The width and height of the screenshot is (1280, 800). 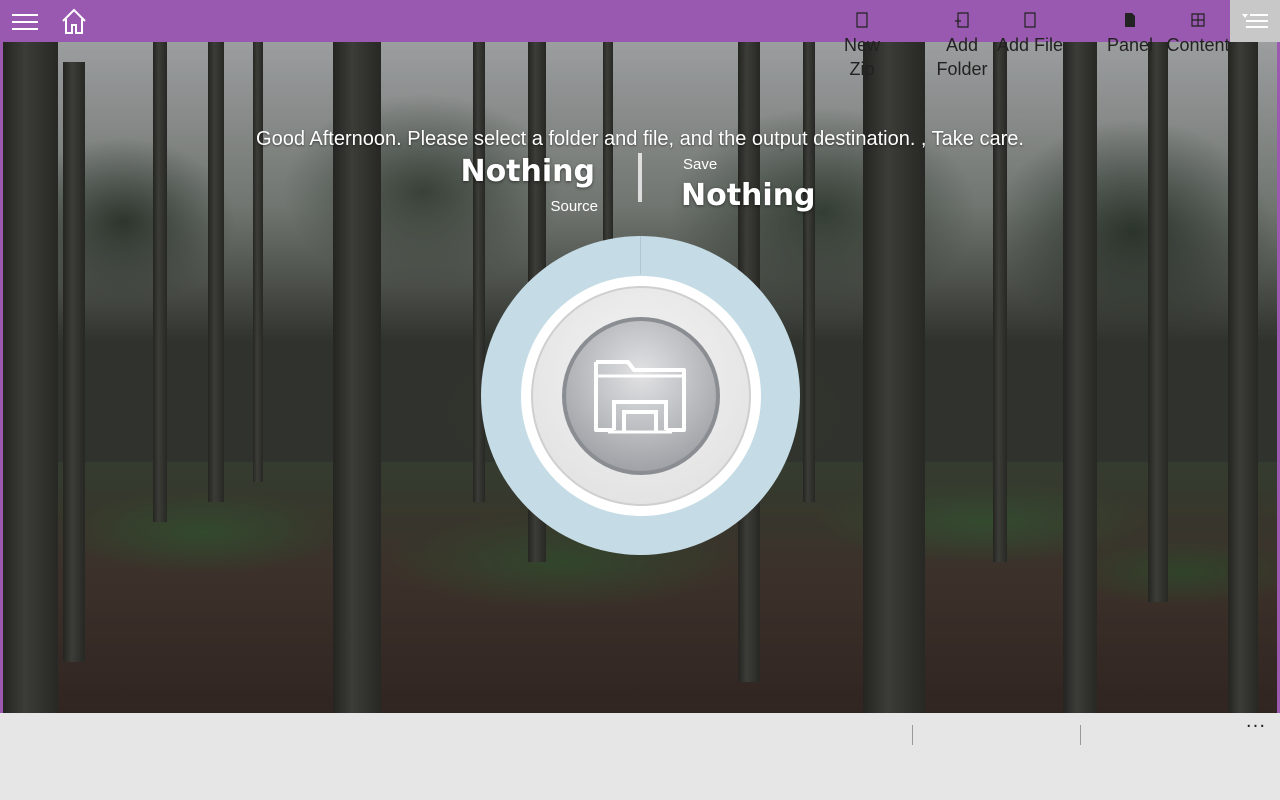 What do you see at coordinates (748, 195) in the screenshot?
I see `save-value: Nothing` at bounding box center [748, 195].